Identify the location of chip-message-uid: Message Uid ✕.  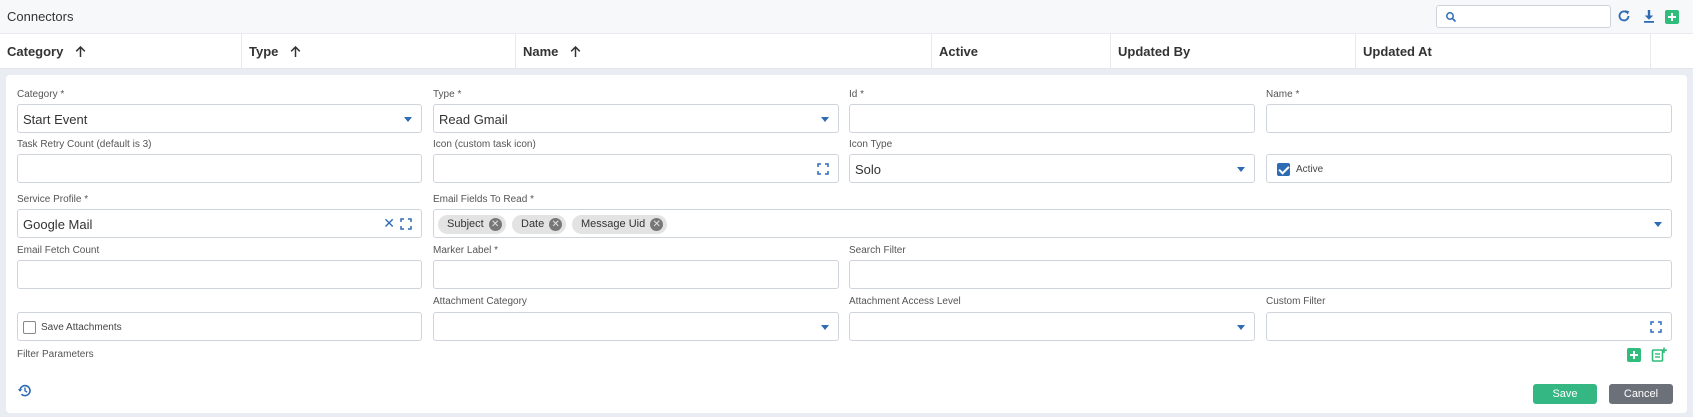
(620, 224).